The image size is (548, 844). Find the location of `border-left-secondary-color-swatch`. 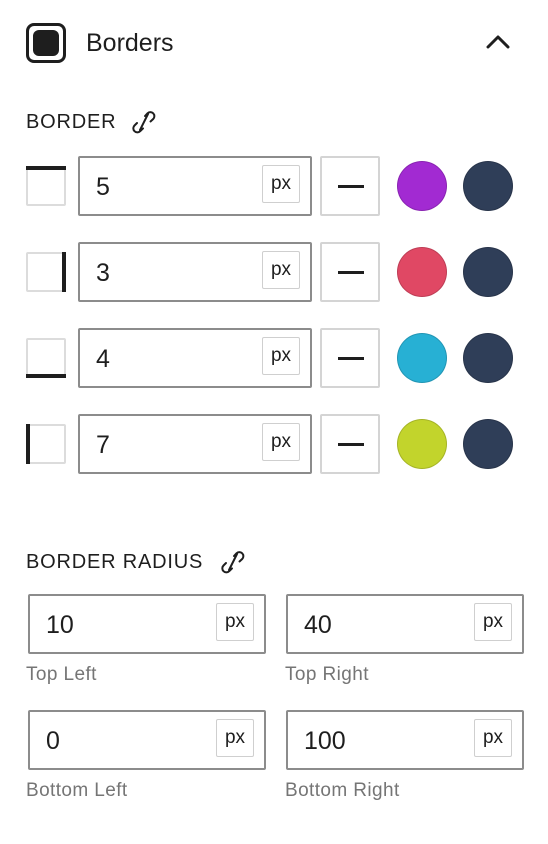

border-left-secondary-color-swatch is located at coordinates (488, 444).